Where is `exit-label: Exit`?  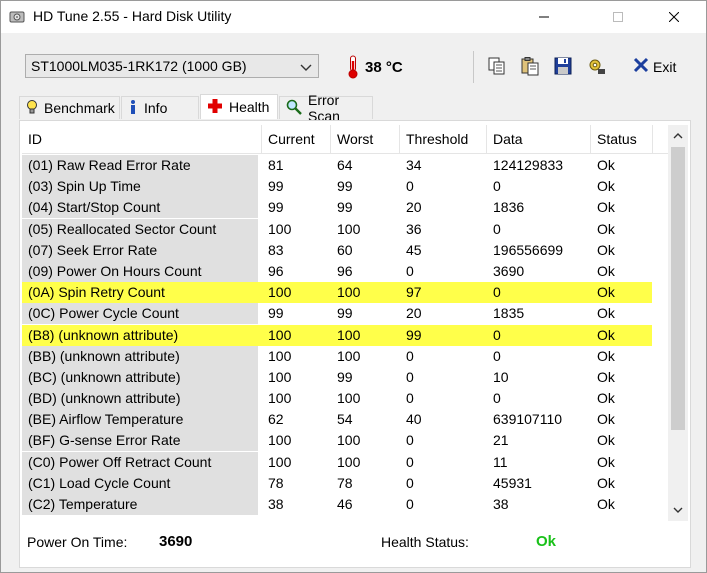 exit-label: Exit is located at coordinates (665, 66).